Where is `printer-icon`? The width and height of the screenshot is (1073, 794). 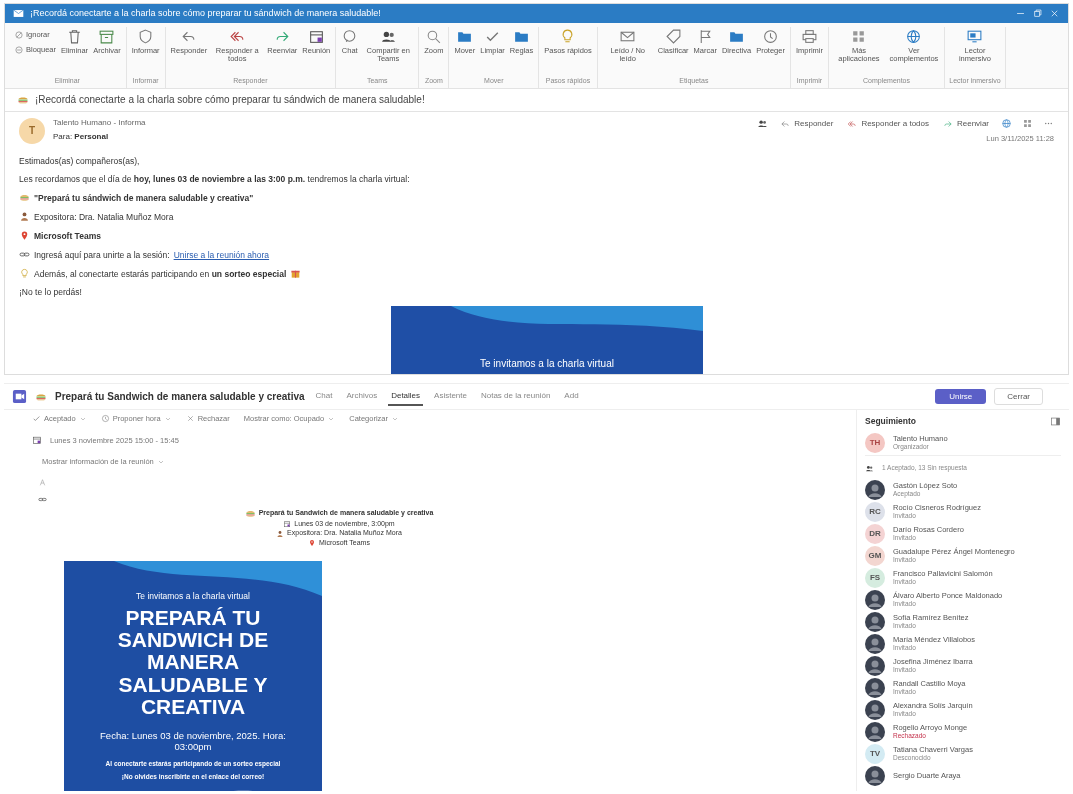 printer-icon is located at coordinates (809, 36).